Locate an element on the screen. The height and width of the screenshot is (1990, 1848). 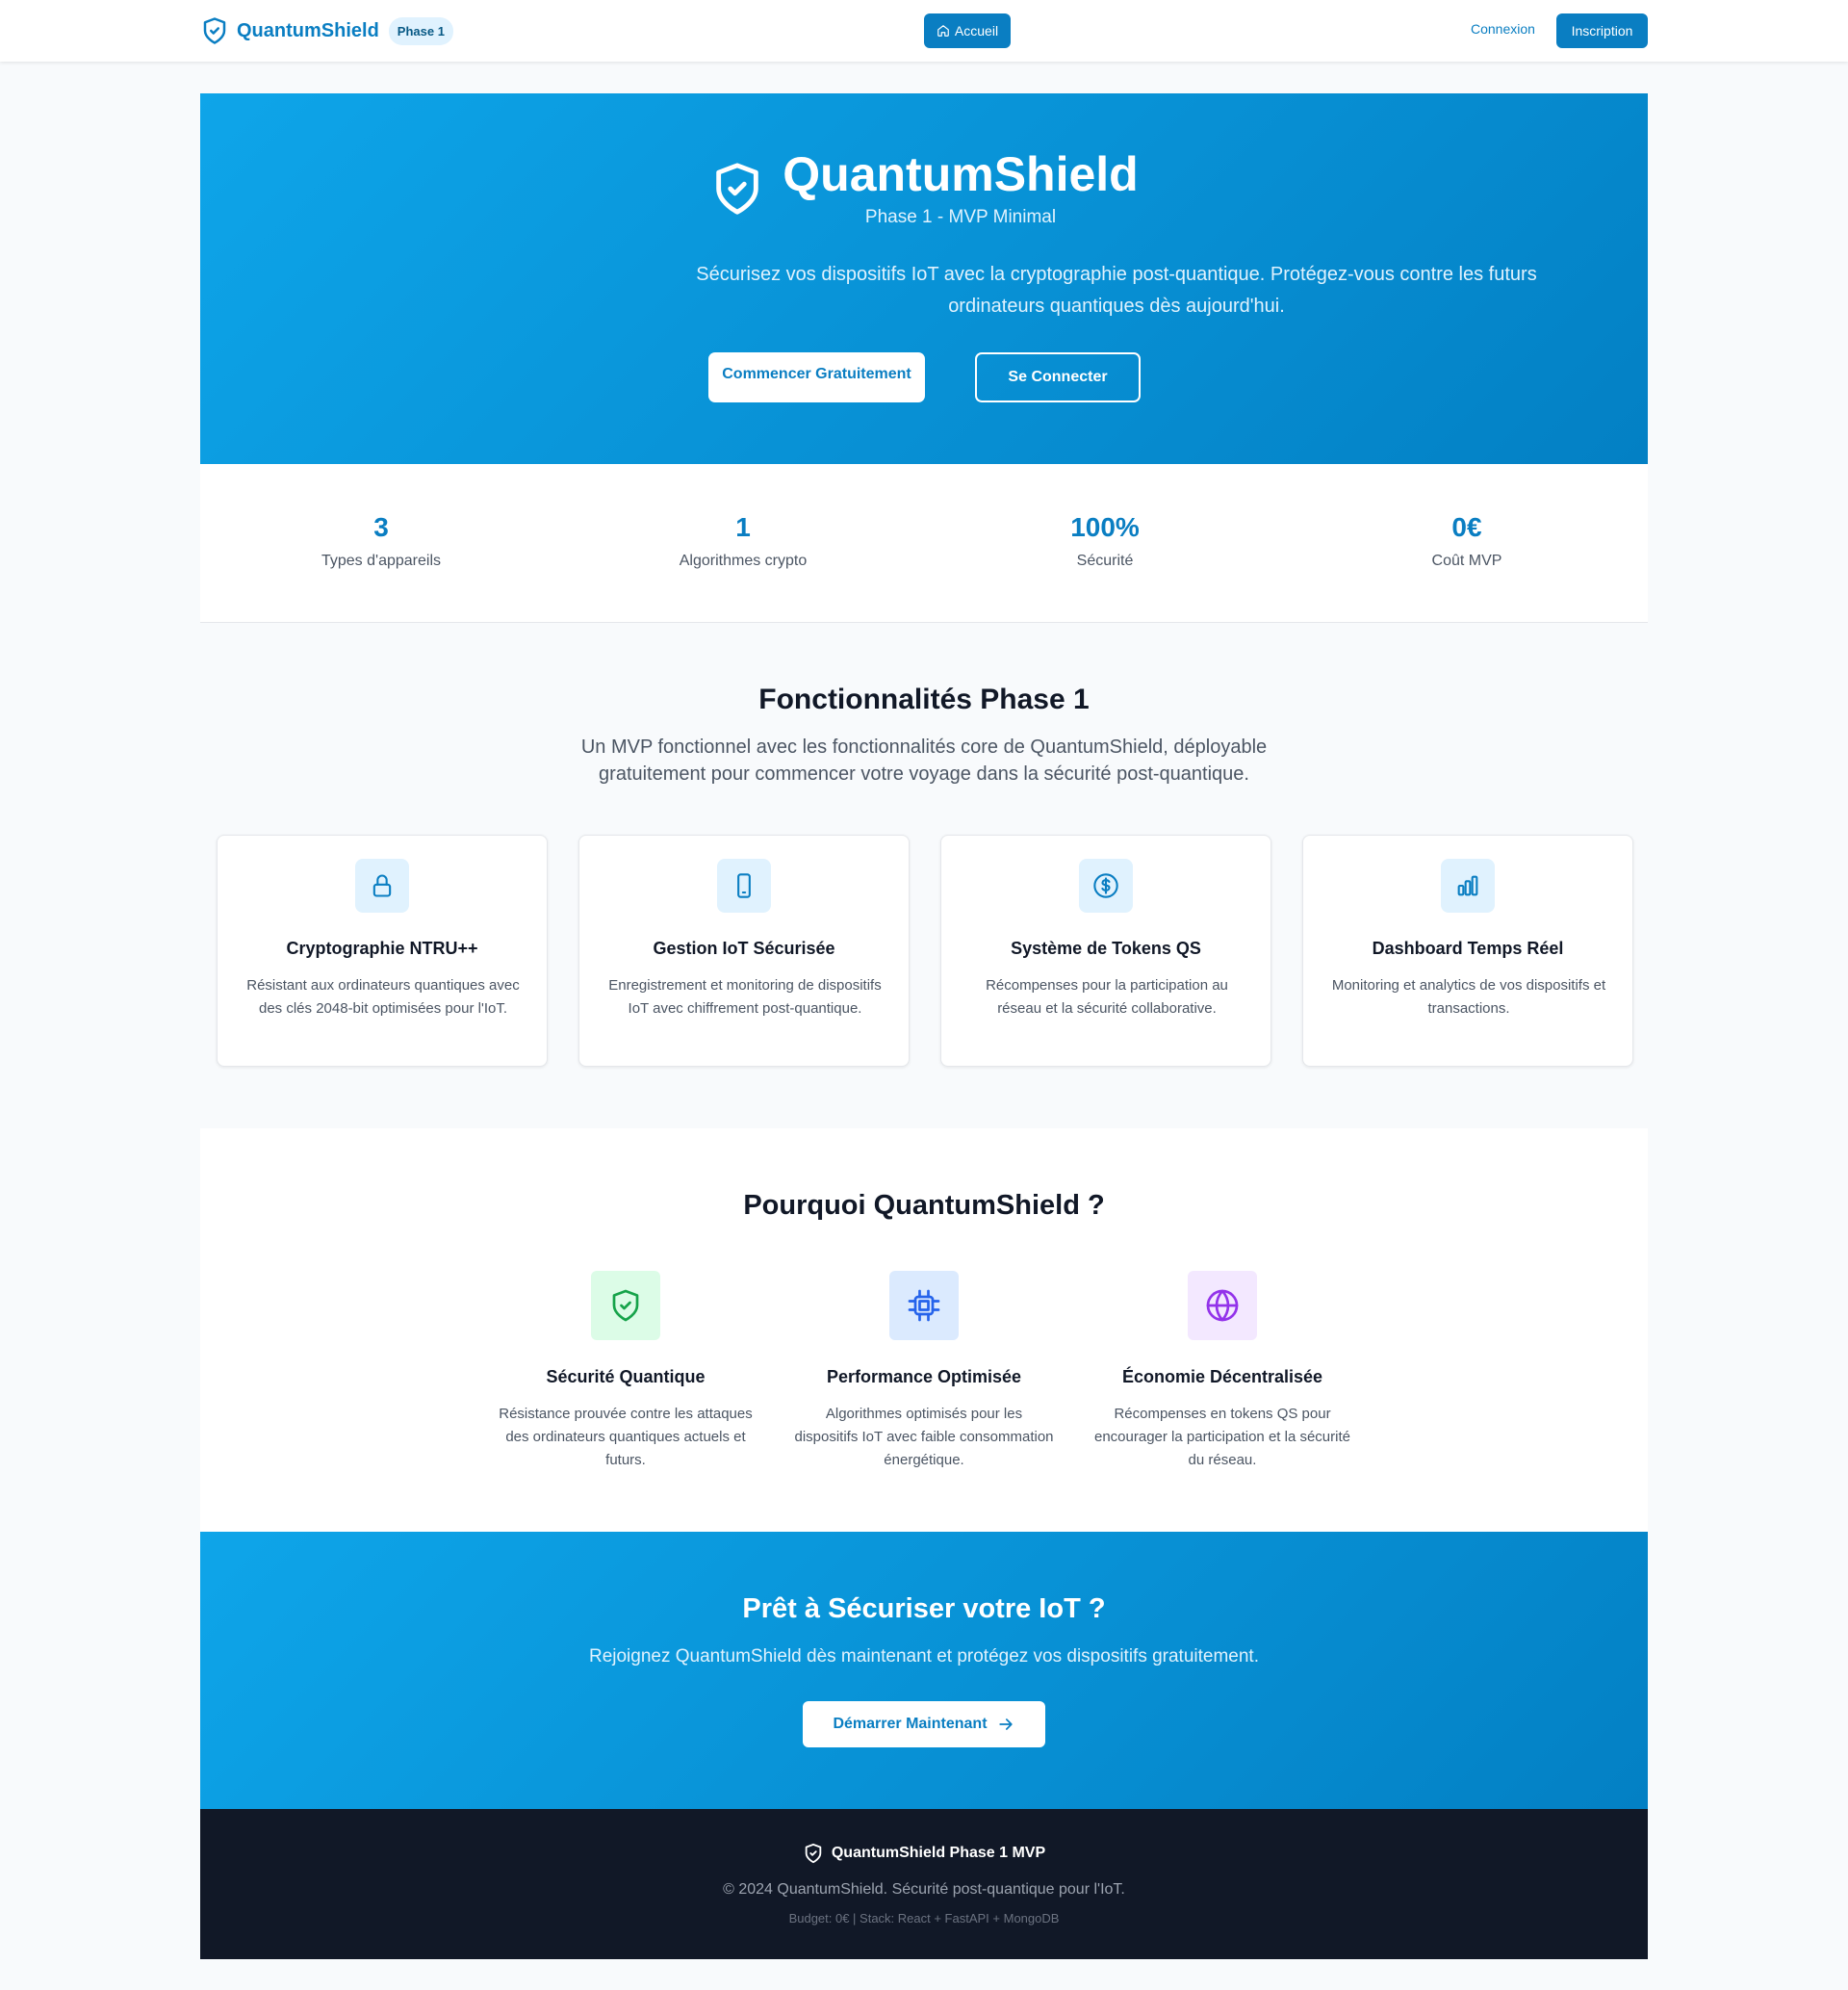
sign-in-button: Se Connecter is located at coordinates (1058, 377).